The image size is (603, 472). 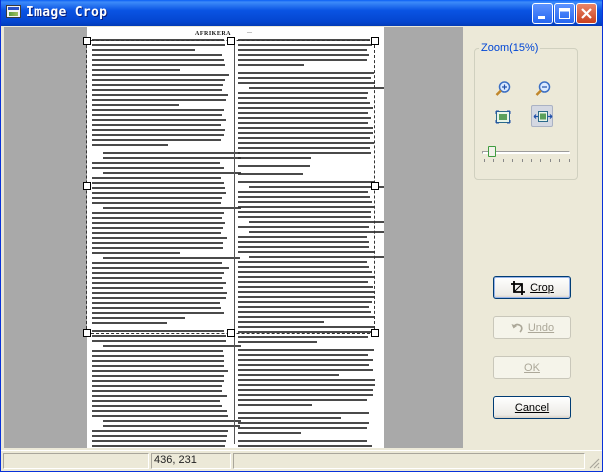 I want to click on close-button, so click(x=586, y=13).